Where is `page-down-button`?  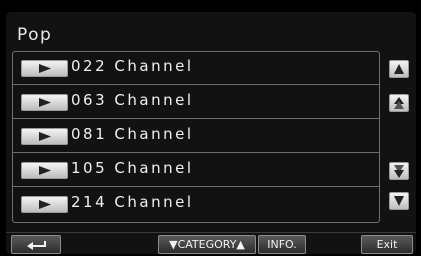
page-down-button is located at coordinates (399, 171).